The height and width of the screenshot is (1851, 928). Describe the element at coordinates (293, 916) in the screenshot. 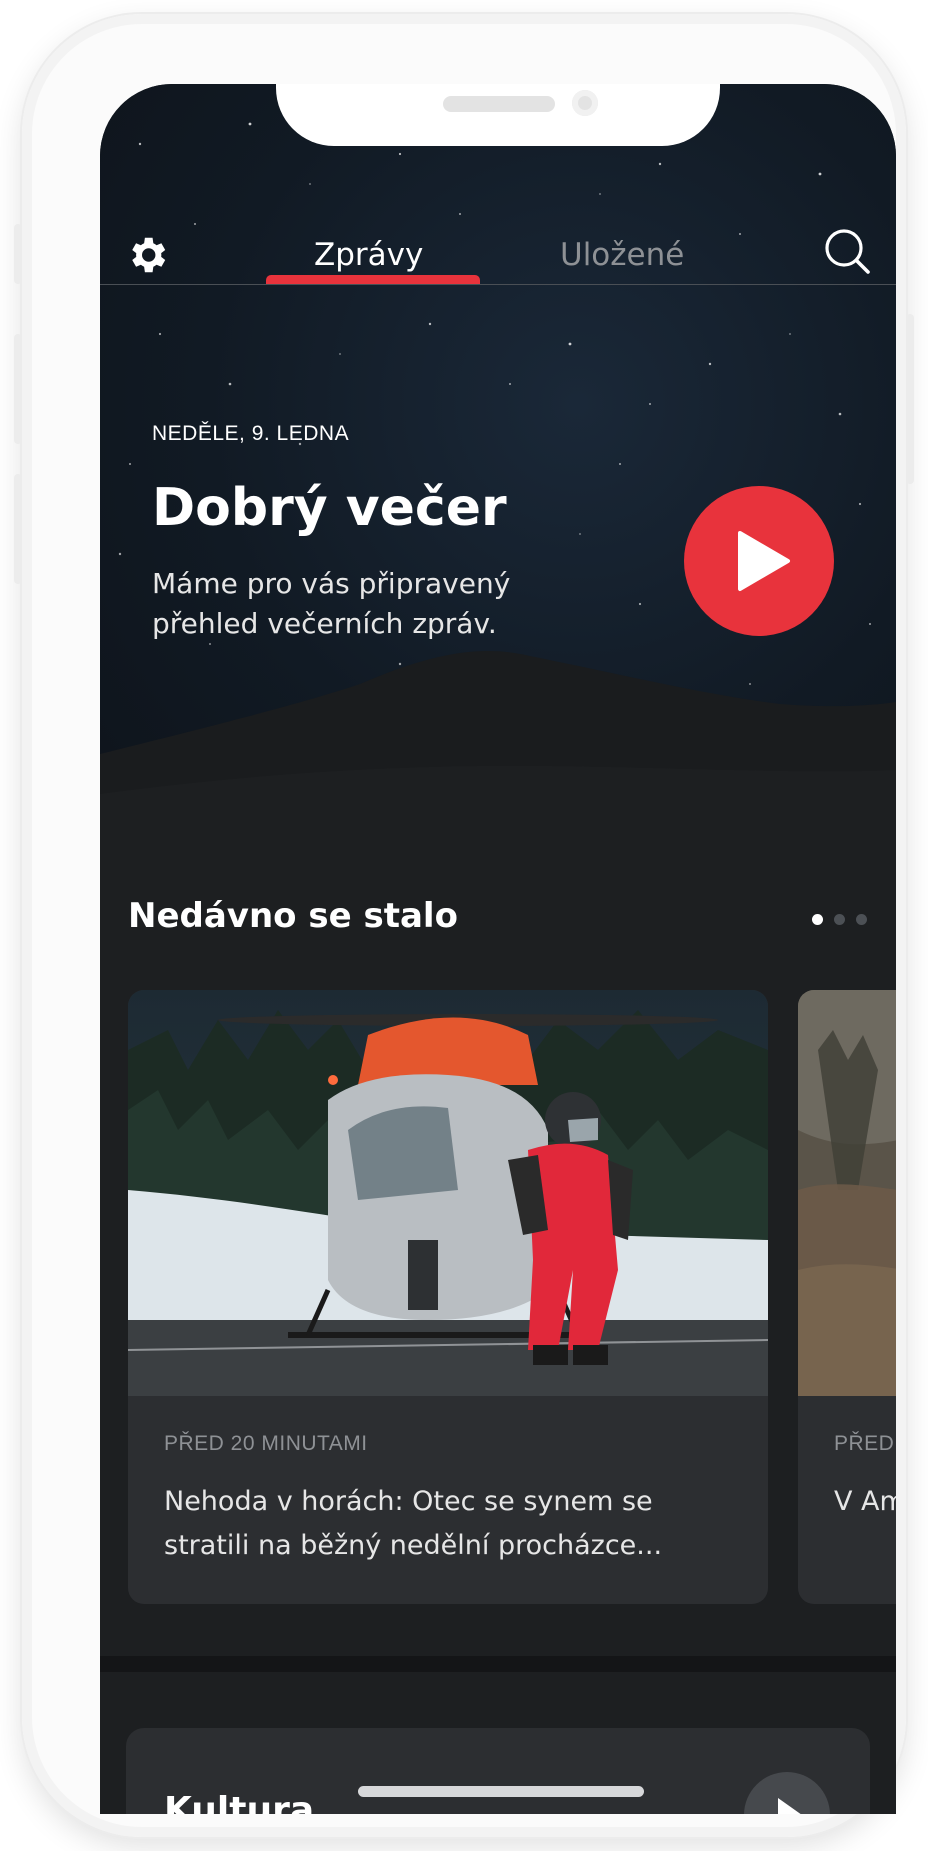

I see `section-title-recent: Nedávno se stalo` at that location.